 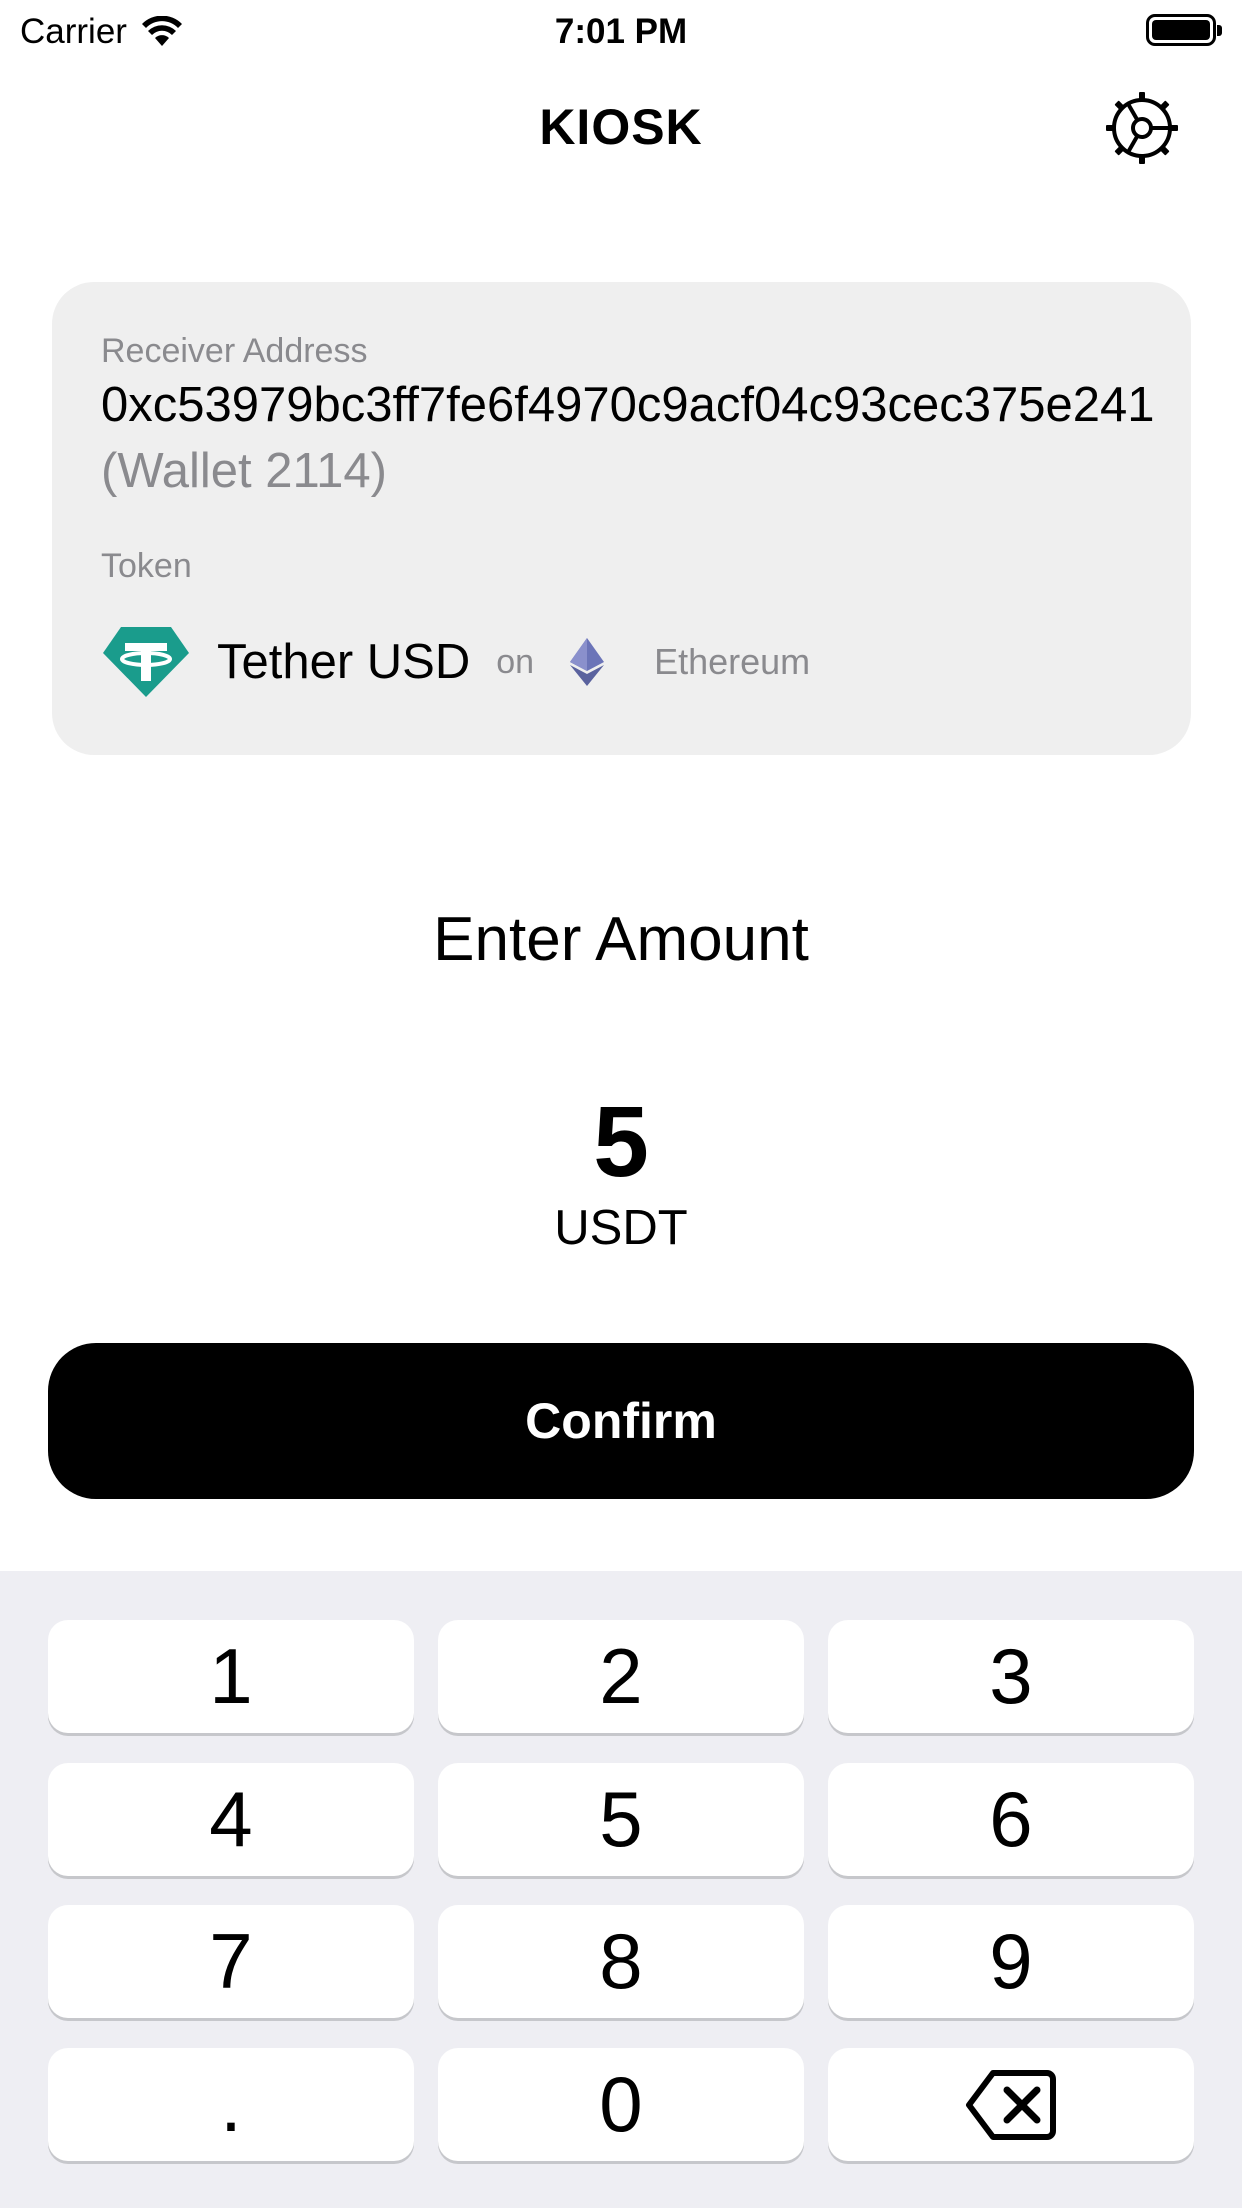 What do you see at coordinates (587, 662) in the screenshot?
I see `ethereum-icon` at bounding box center [587, 662].